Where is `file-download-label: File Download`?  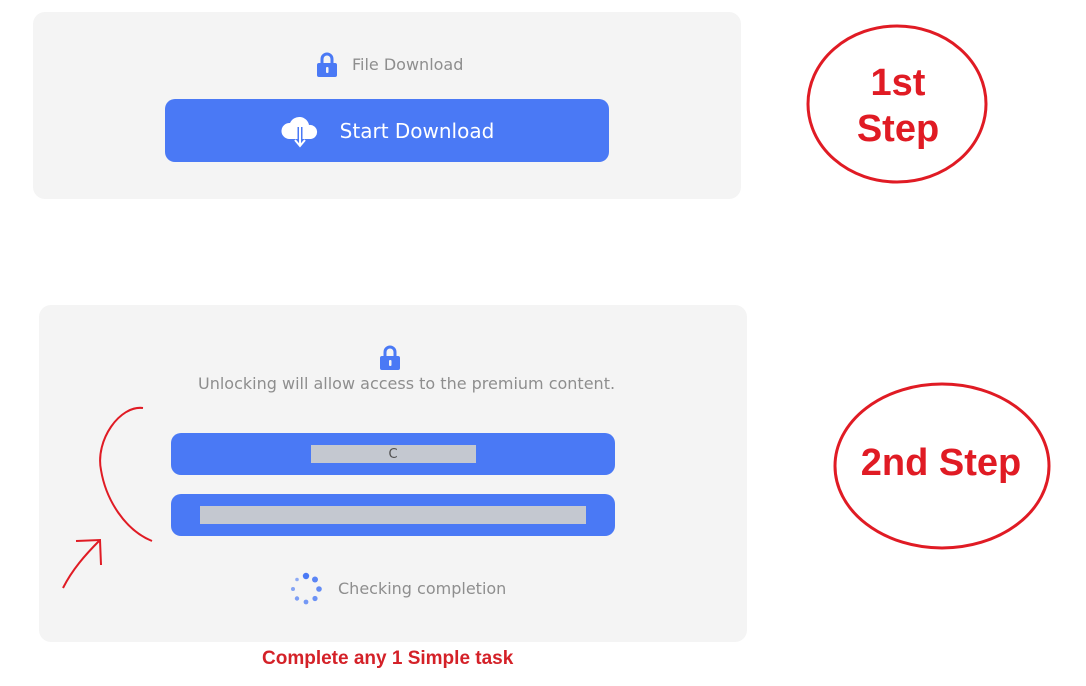 file-download-label: File Download is located at coordinates (408, 64).